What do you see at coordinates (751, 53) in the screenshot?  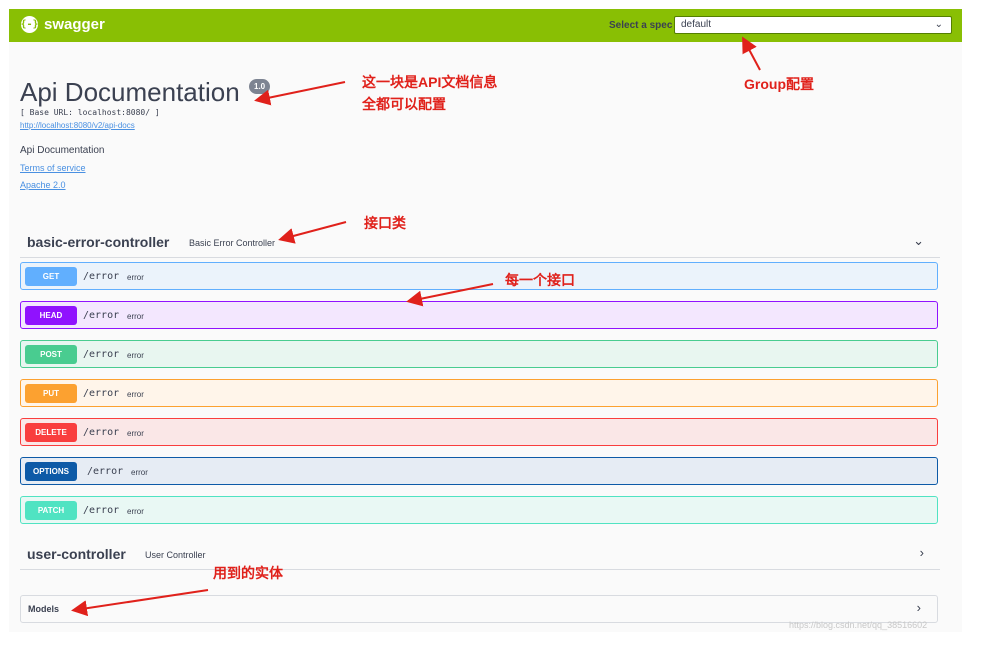 I see `arrow-to-spec-select` at bounding box center [751, 53].